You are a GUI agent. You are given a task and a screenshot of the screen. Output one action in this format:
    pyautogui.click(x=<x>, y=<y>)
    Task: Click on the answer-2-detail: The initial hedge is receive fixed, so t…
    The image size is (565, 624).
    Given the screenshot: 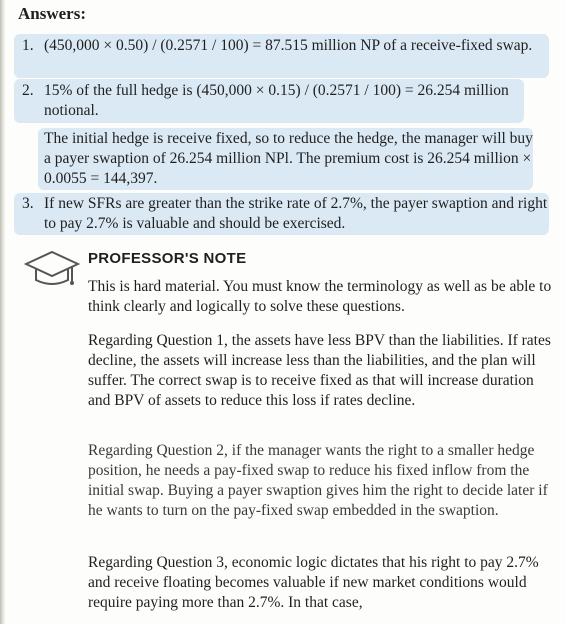 What is the action you would take?
    pyautogui.click(x=288, y=158)
    